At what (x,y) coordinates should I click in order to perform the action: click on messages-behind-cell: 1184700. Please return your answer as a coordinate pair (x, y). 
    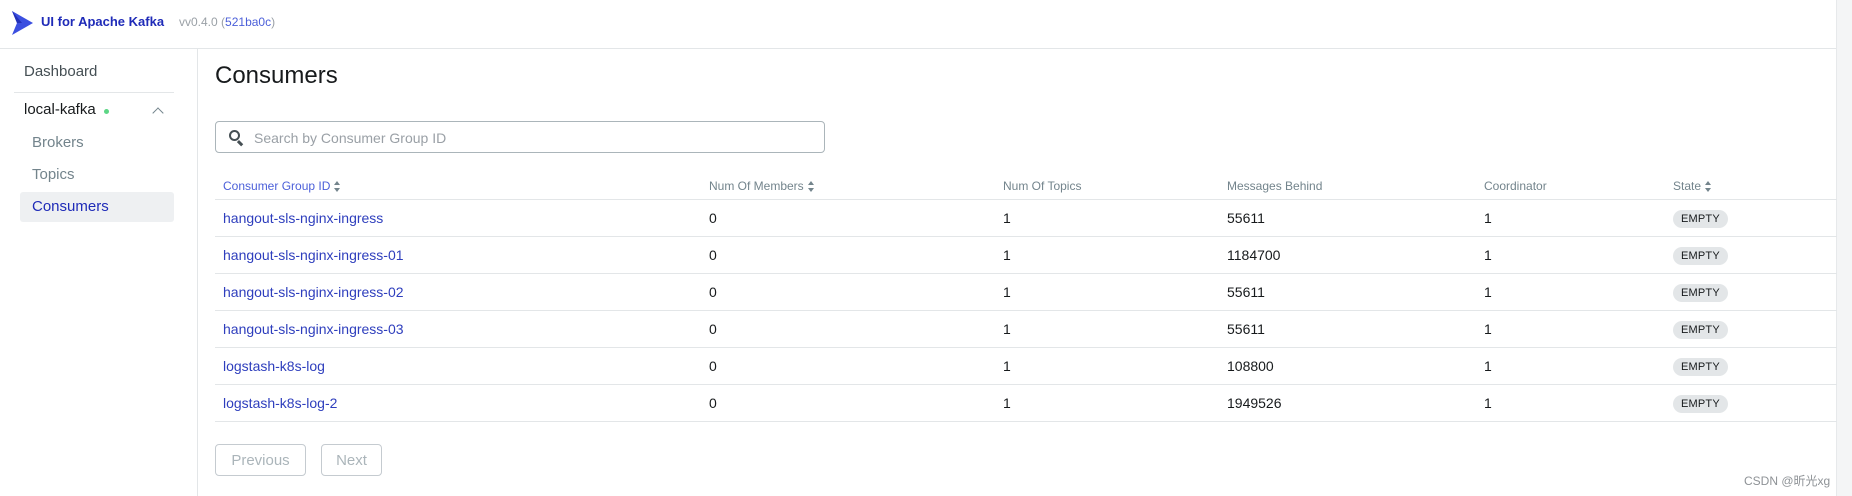
    Looking at the image, I should click on (1347, 255).